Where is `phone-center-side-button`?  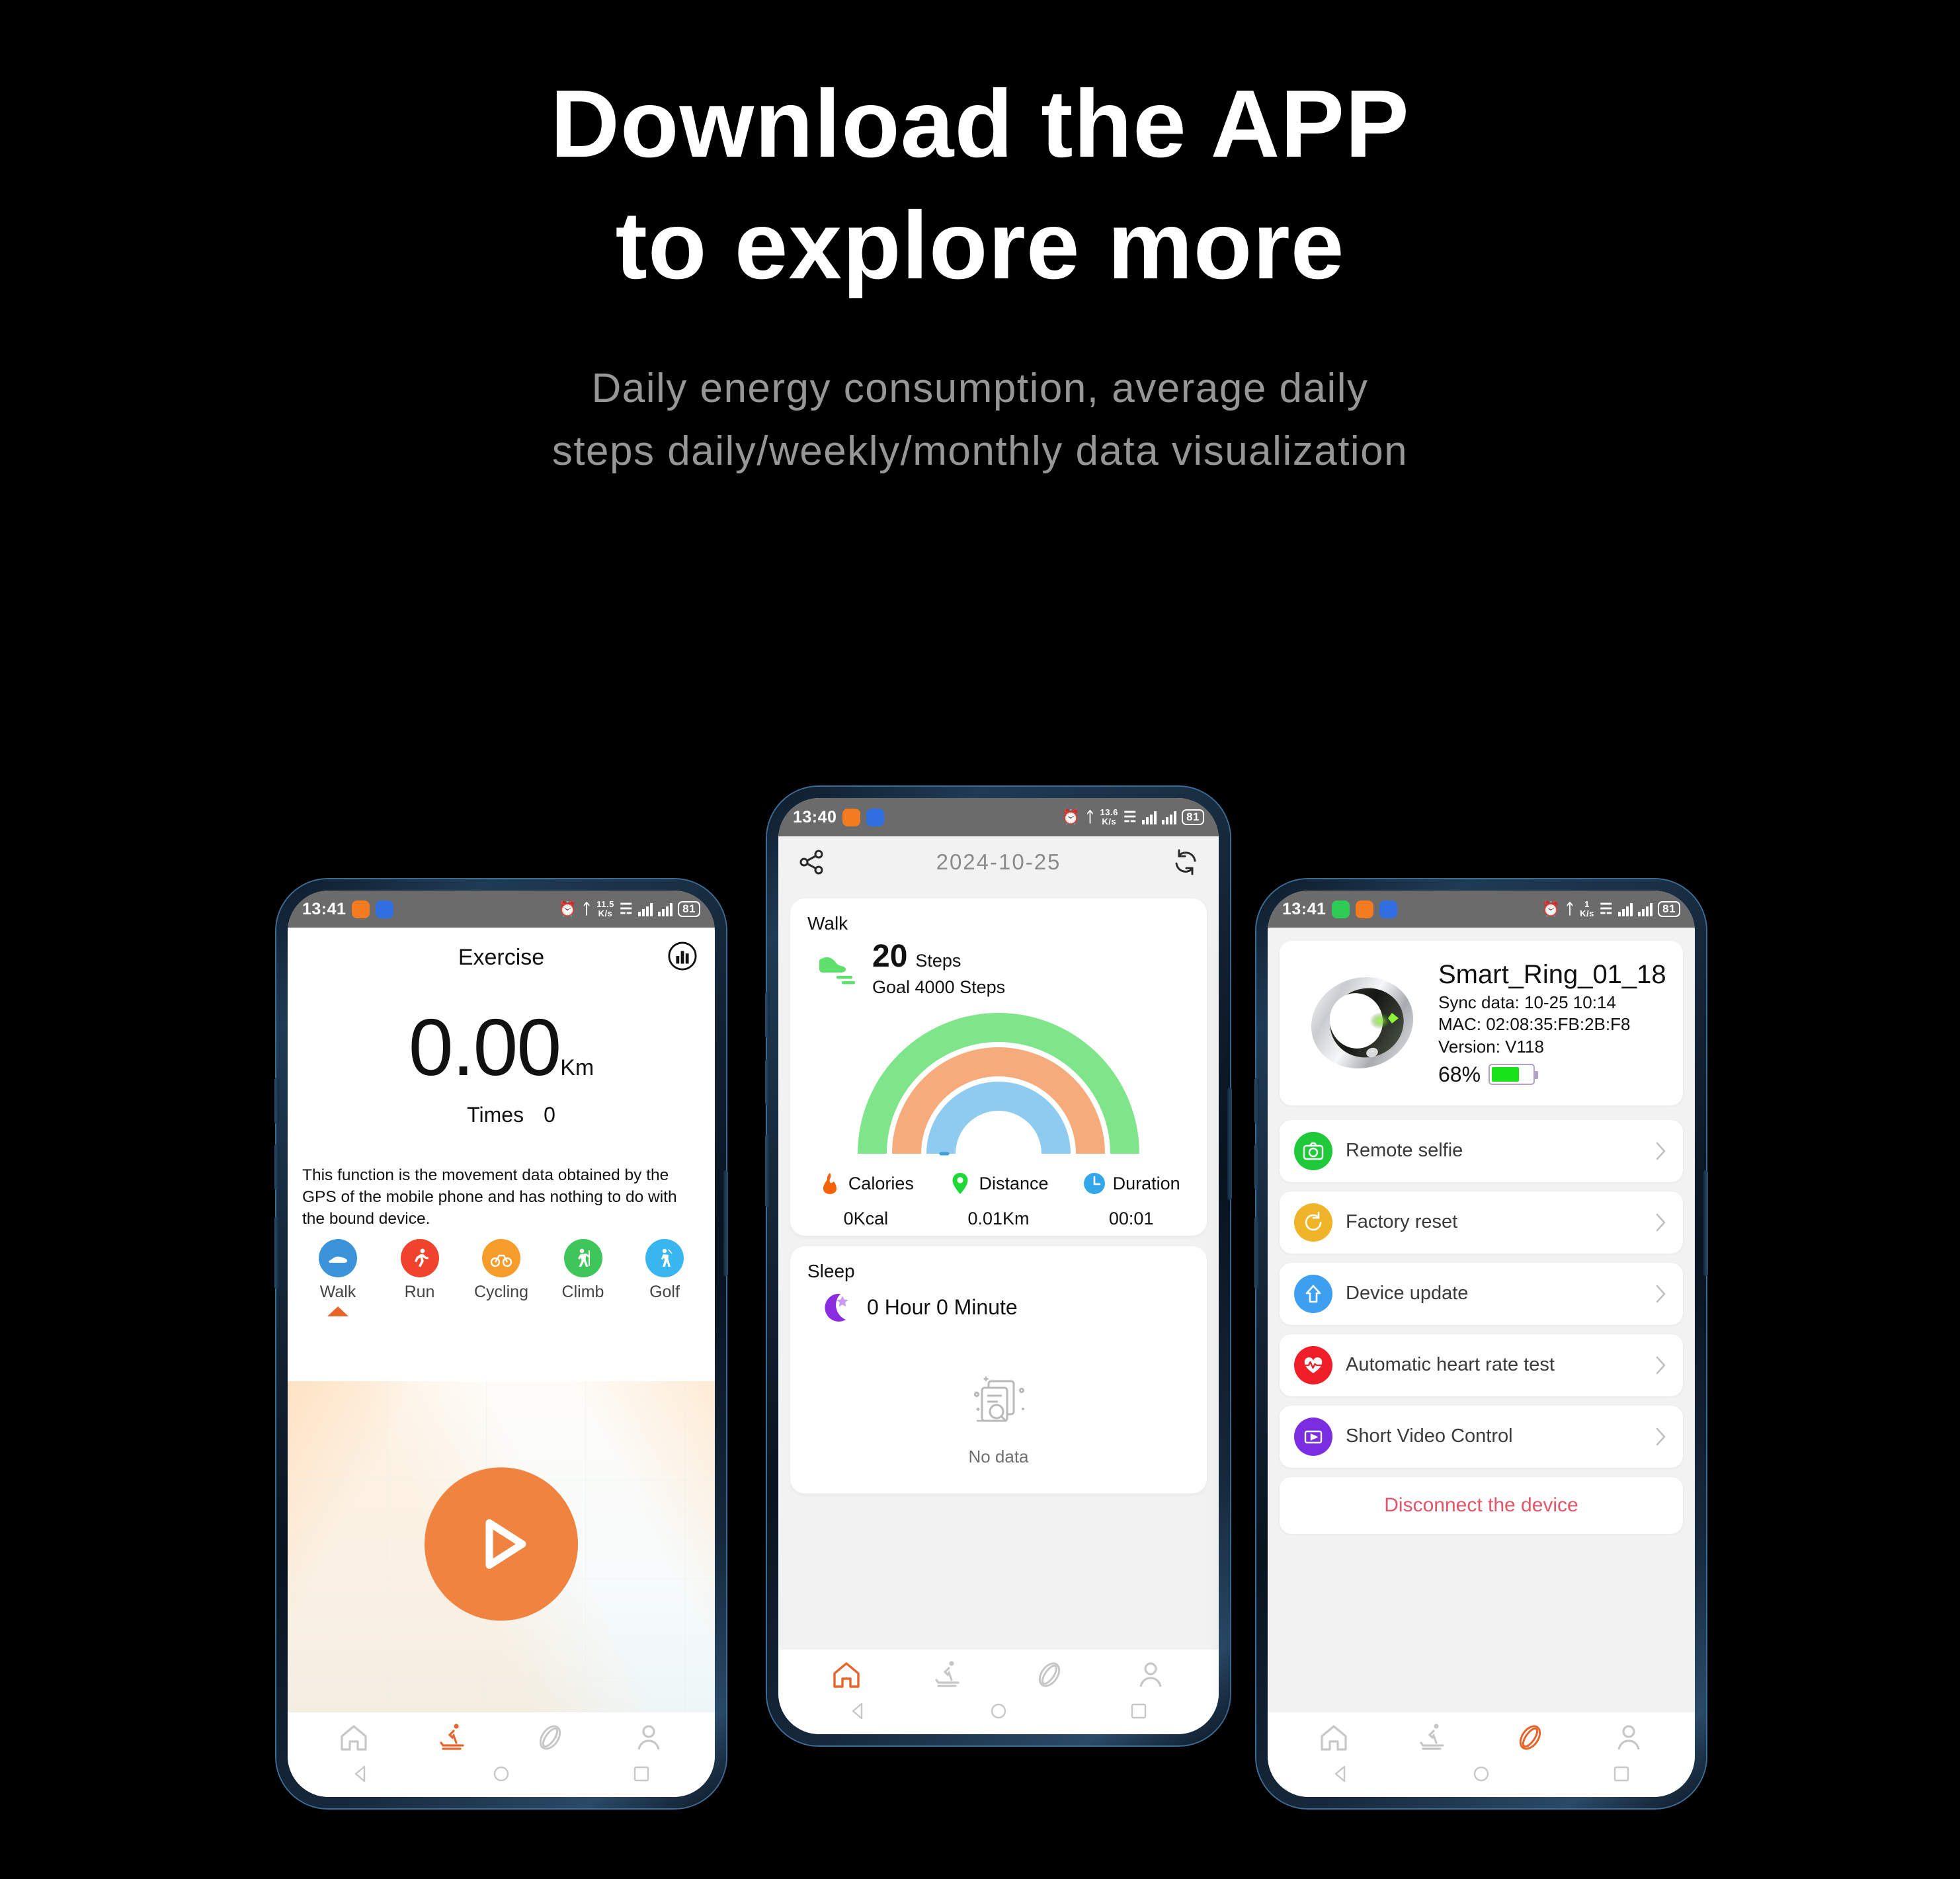 phone-center-side-button is located at coordinates (1229, 1144).